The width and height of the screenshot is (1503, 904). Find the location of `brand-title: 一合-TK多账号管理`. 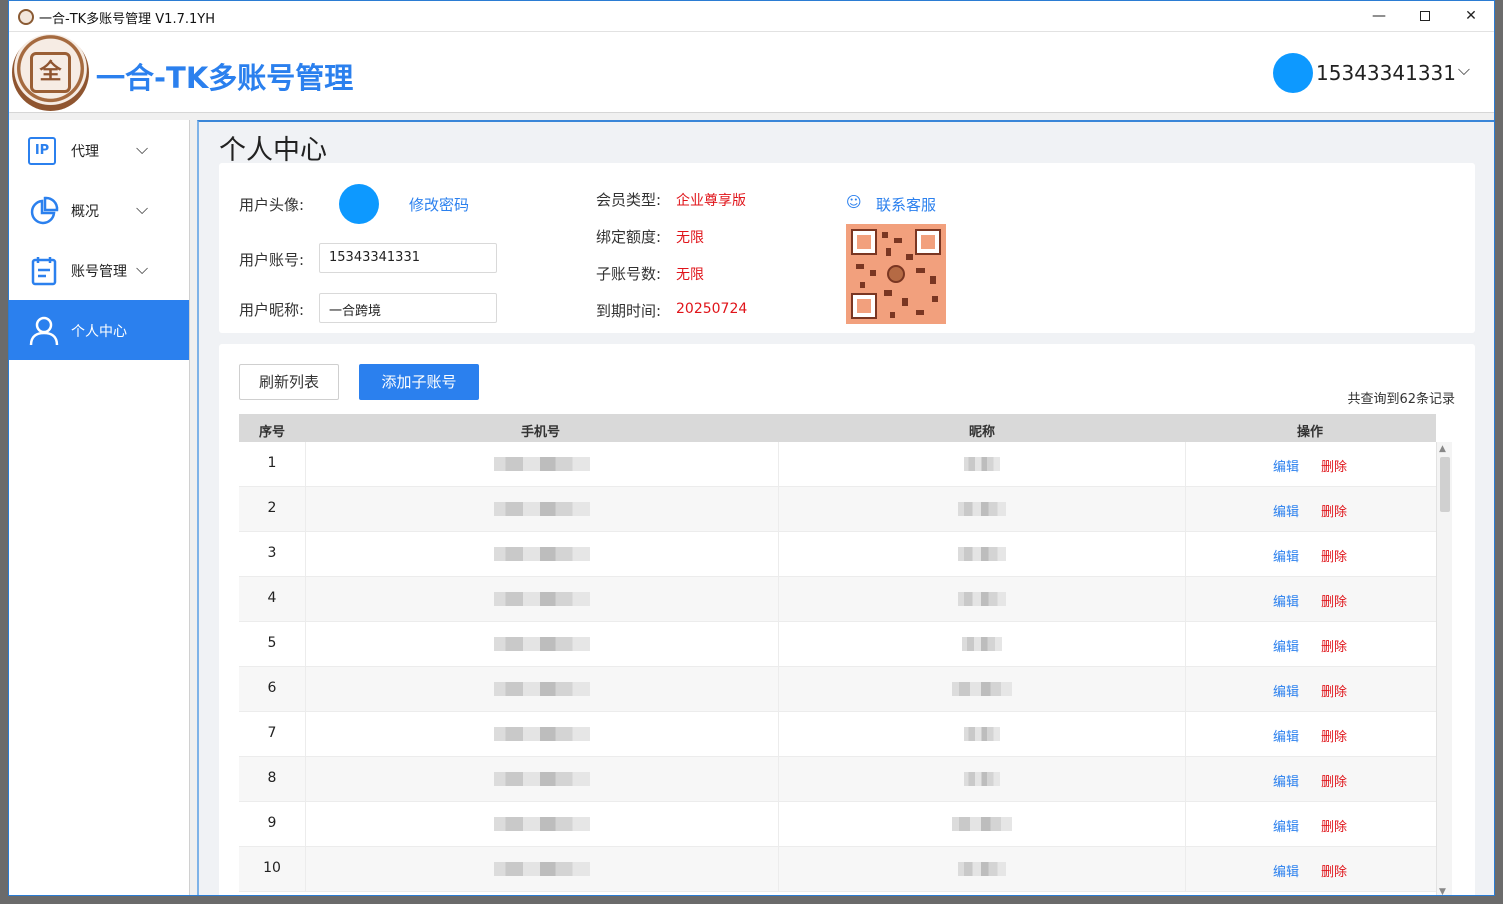

brand-title: 一合-TK多账号管理 is located at coordinates (225, 78).